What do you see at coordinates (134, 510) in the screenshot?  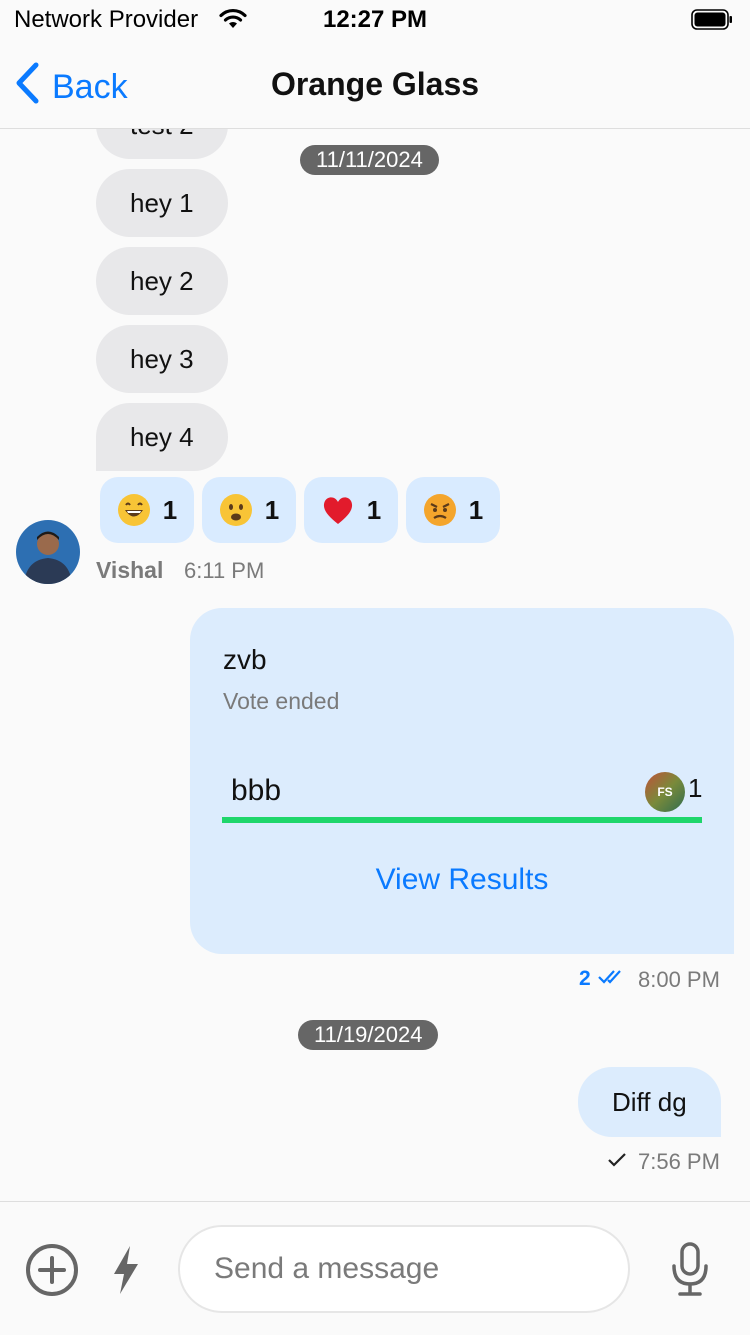 I see `grinning-face-icon` at bounding box center [134, 510].